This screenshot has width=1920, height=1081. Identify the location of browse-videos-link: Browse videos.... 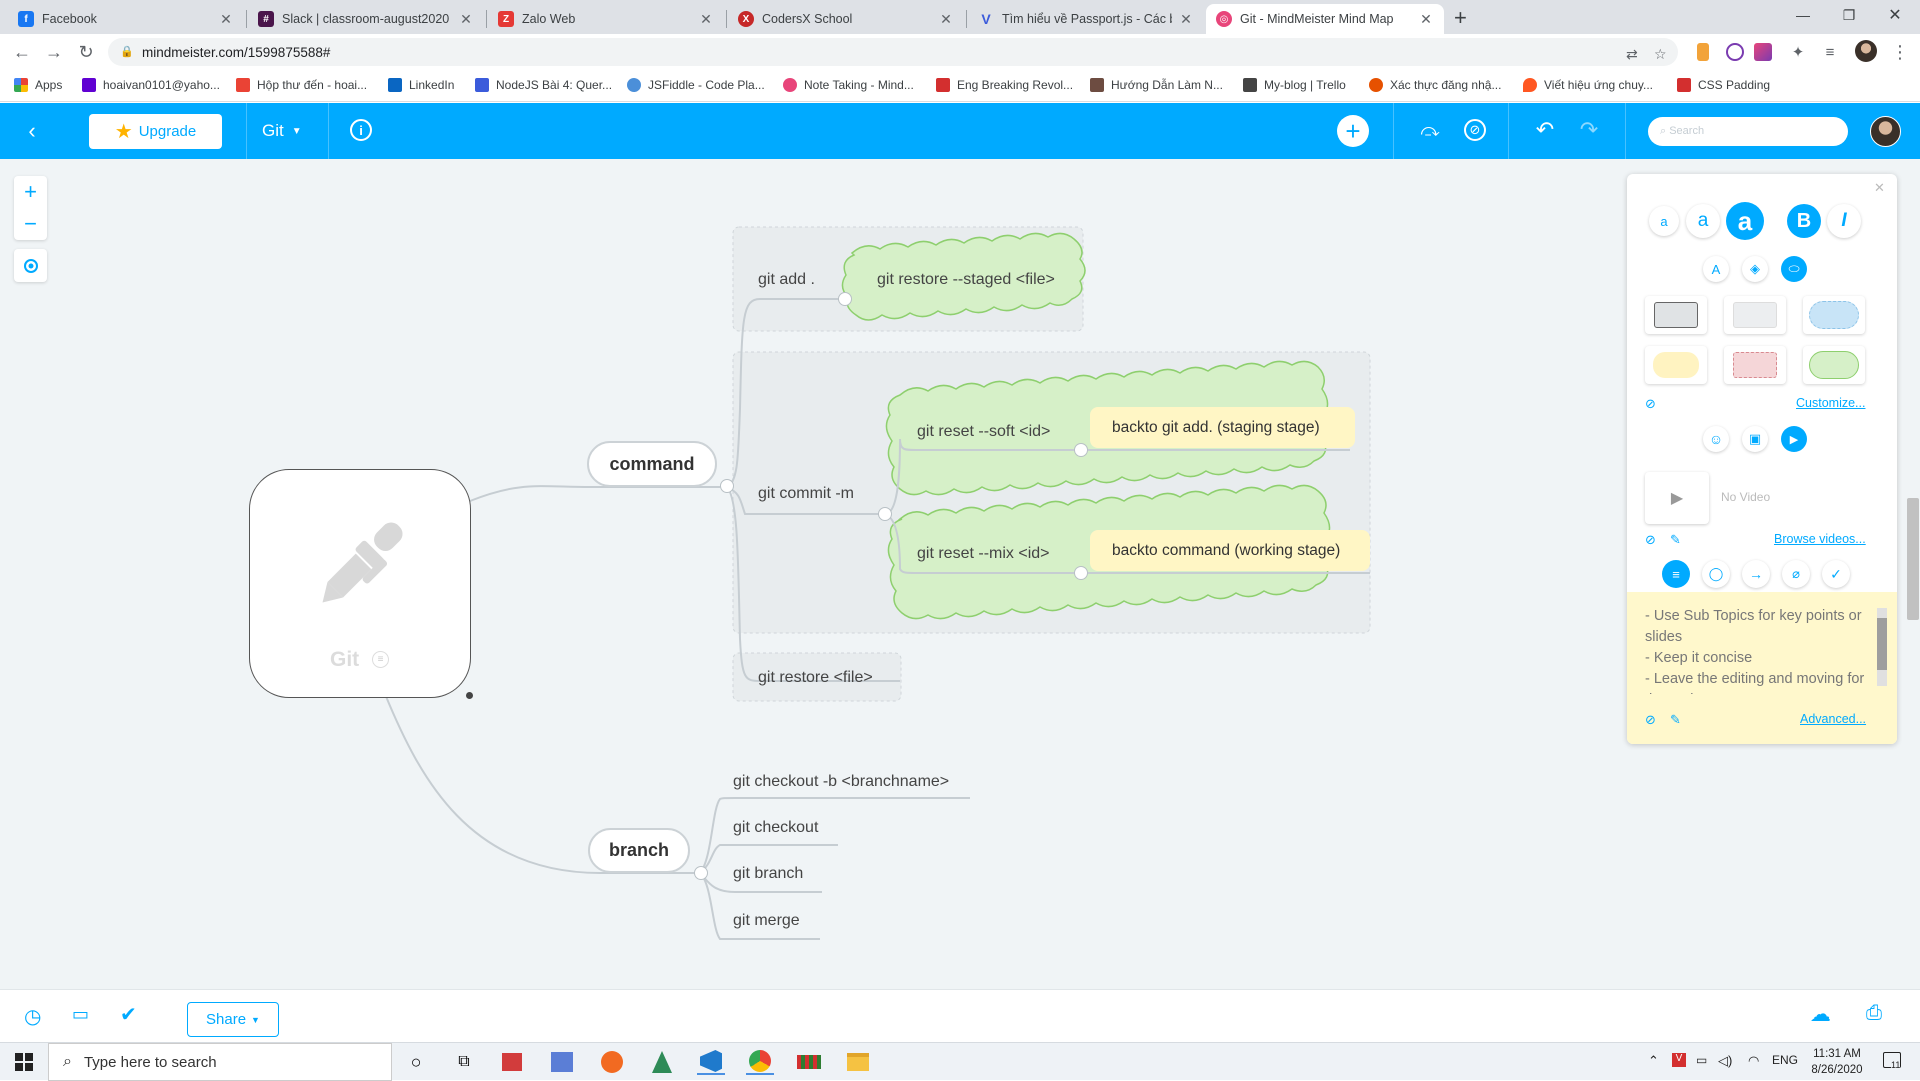
(1820, 539).